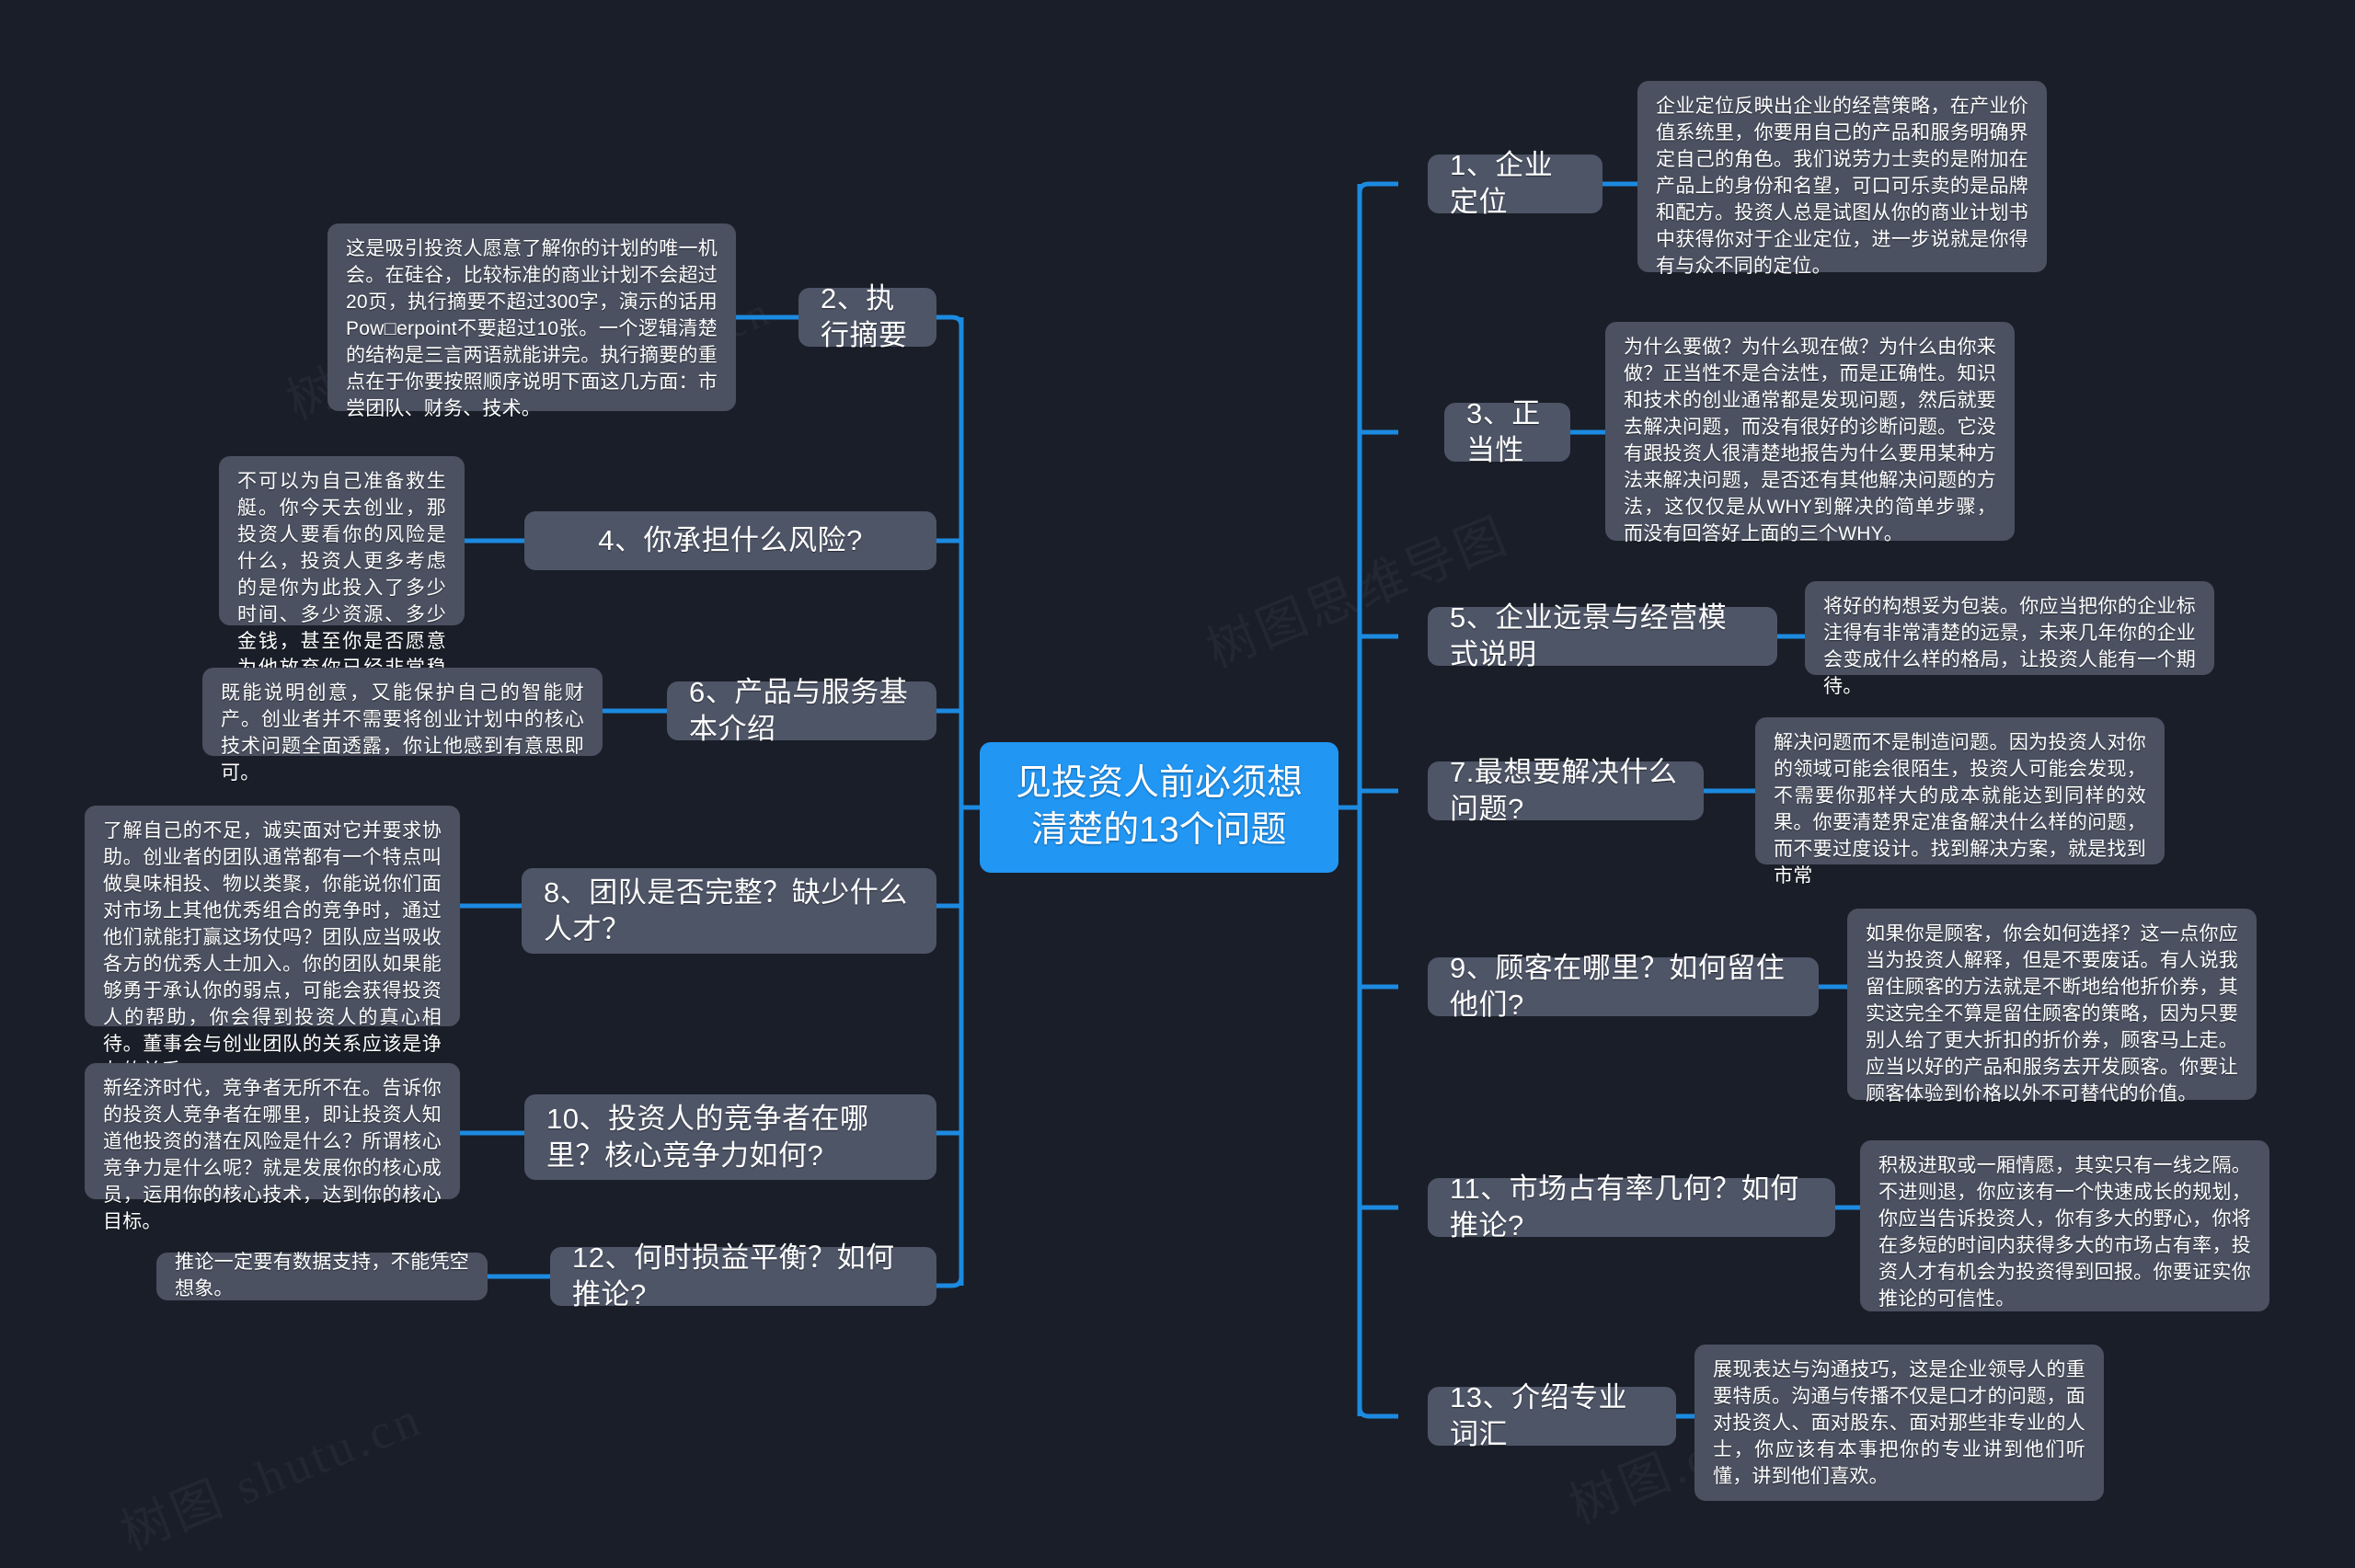 The height and width of the screenshot is (1568, 2355). What do you see at coordinates (1566, 790) in the screenshot?
I see `topic-node-q7: 7.最想要解决什么问题?` at bounding box center [1566, 790].